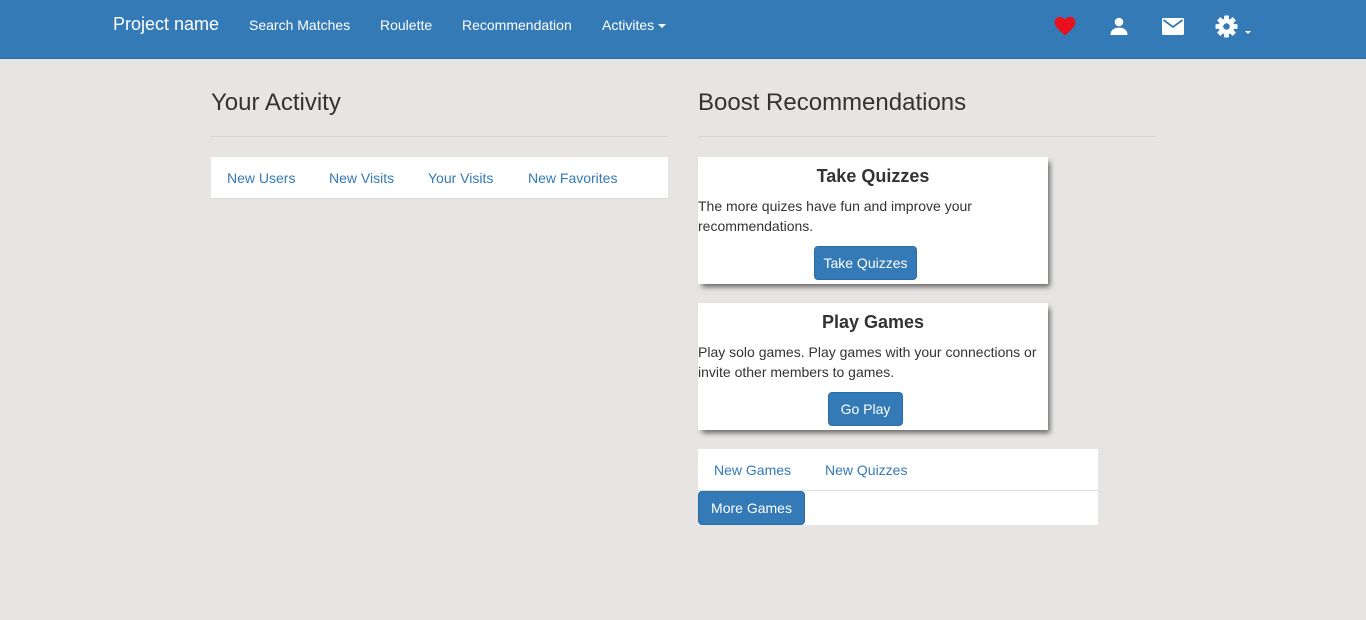 Image resolution: width=1366 pixels, height=620 pixels. What do you see at coordinates (261, 178) in the screenshot?
I see `tab-new-users: New Users` at bounding box center [261, 178].